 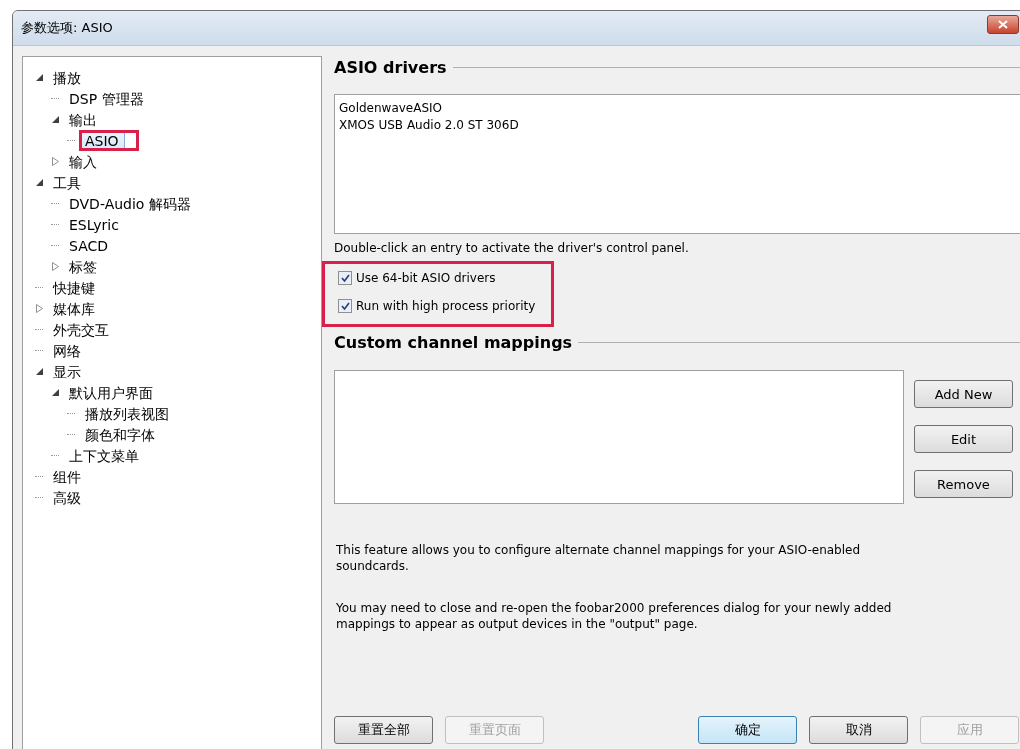 I want to click on tree-item: 高级, so click(x=67, y=497).